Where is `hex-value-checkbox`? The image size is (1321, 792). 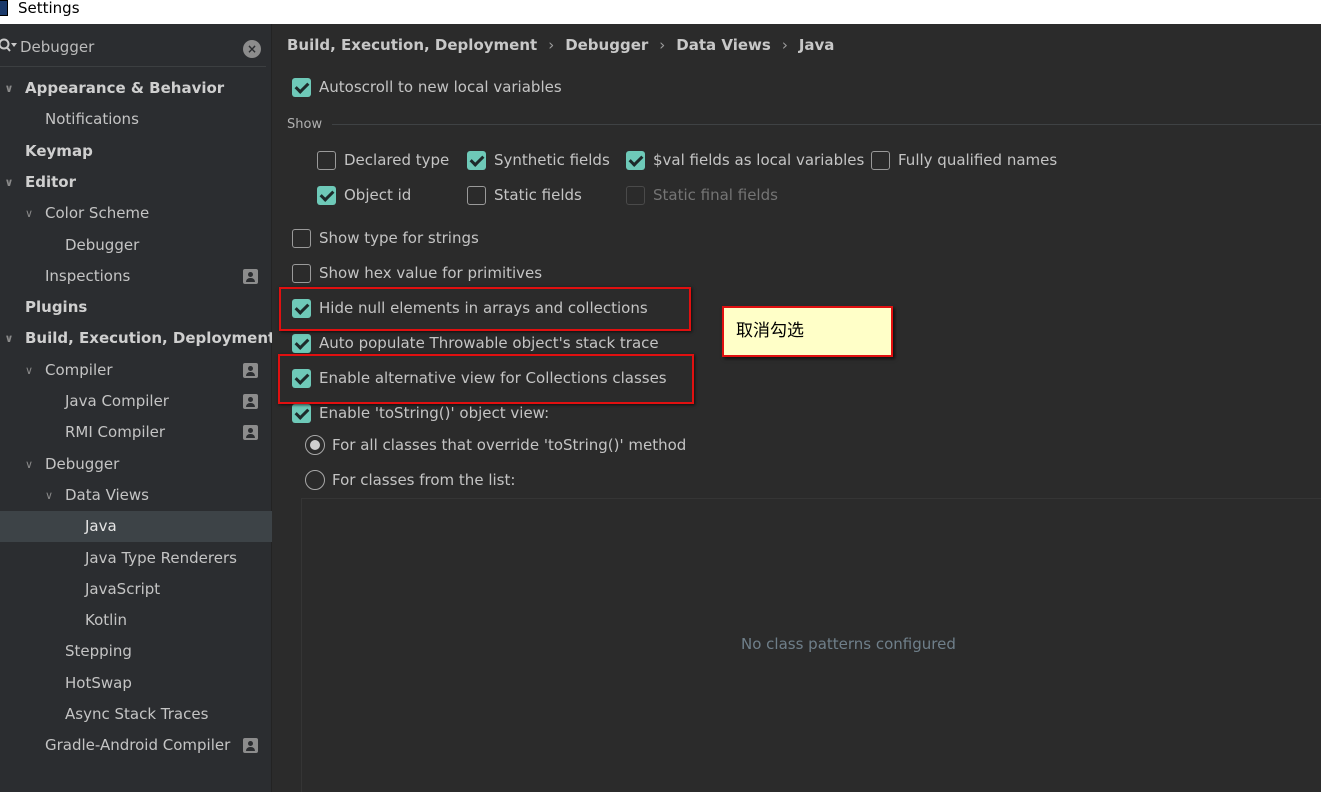 hex-value-checkbox is located at coordinates (301, 273).